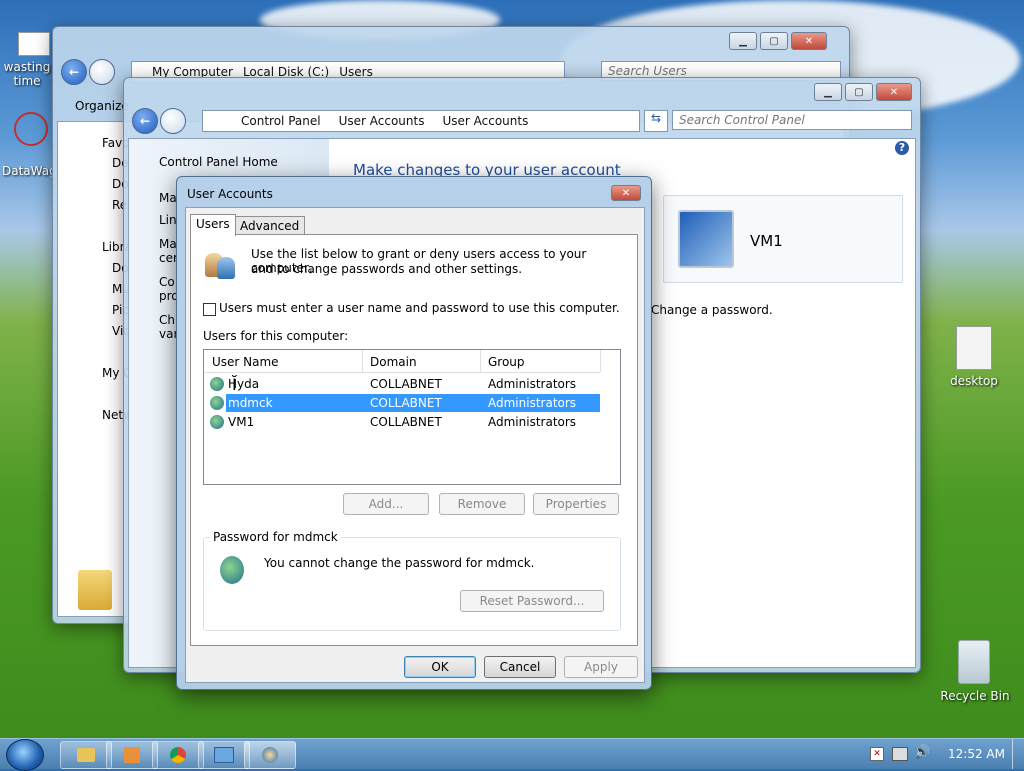 The width and height of the screenshot is (1024, 771). I want to click on desktop-icon-label: Recycle Bin, so click(975, 696).